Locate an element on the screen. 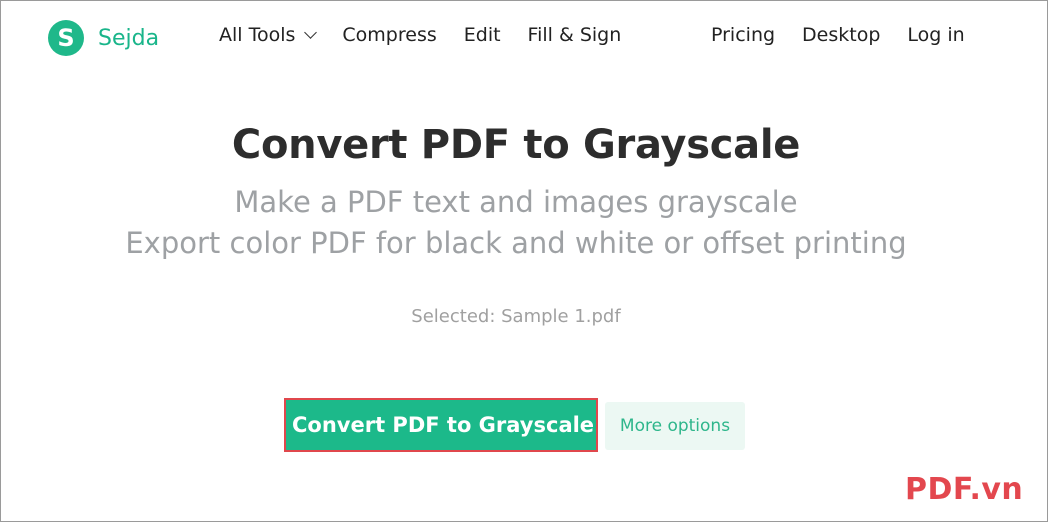 This screenshot has height=522, width=1048. nav-edit: Edit is located at coordinates (482, 35).